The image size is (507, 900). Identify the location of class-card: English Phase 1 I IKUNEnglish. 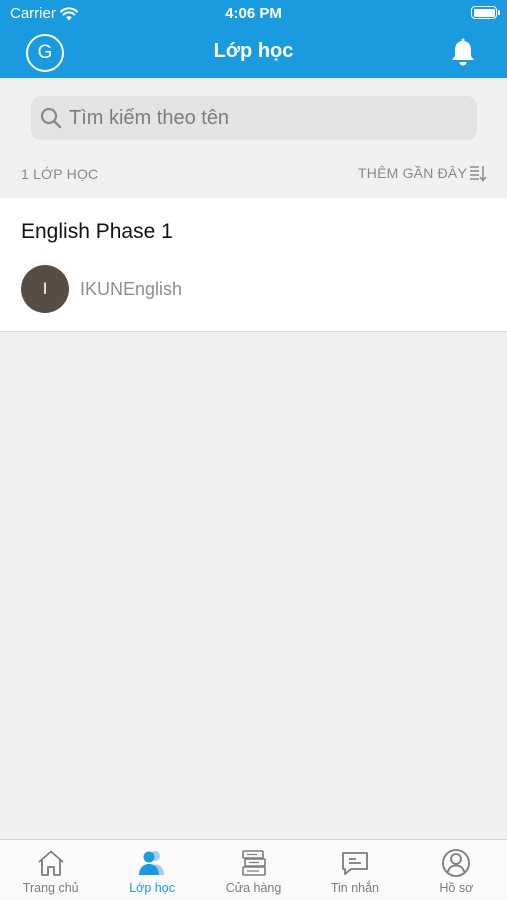
(253, 265).